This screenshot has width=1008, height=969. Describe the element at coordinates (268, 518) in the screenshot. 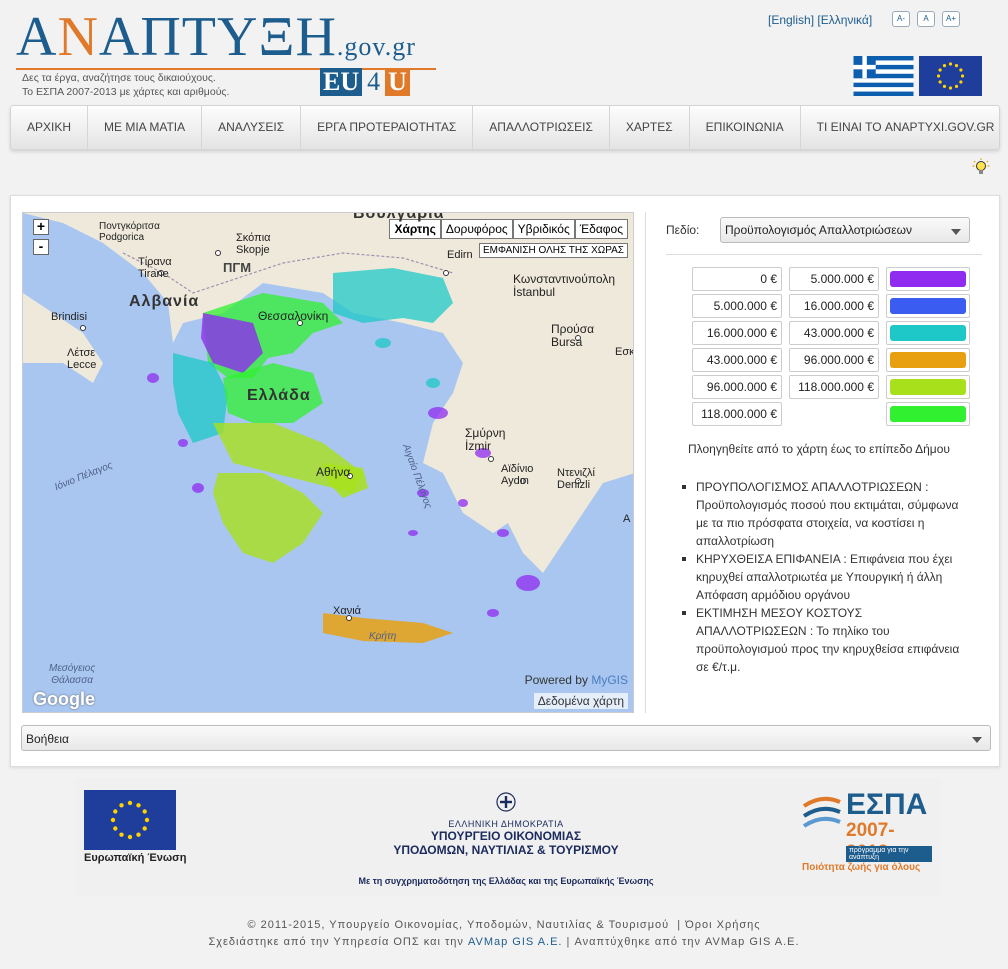

I see `region-peloponnese` at that location.